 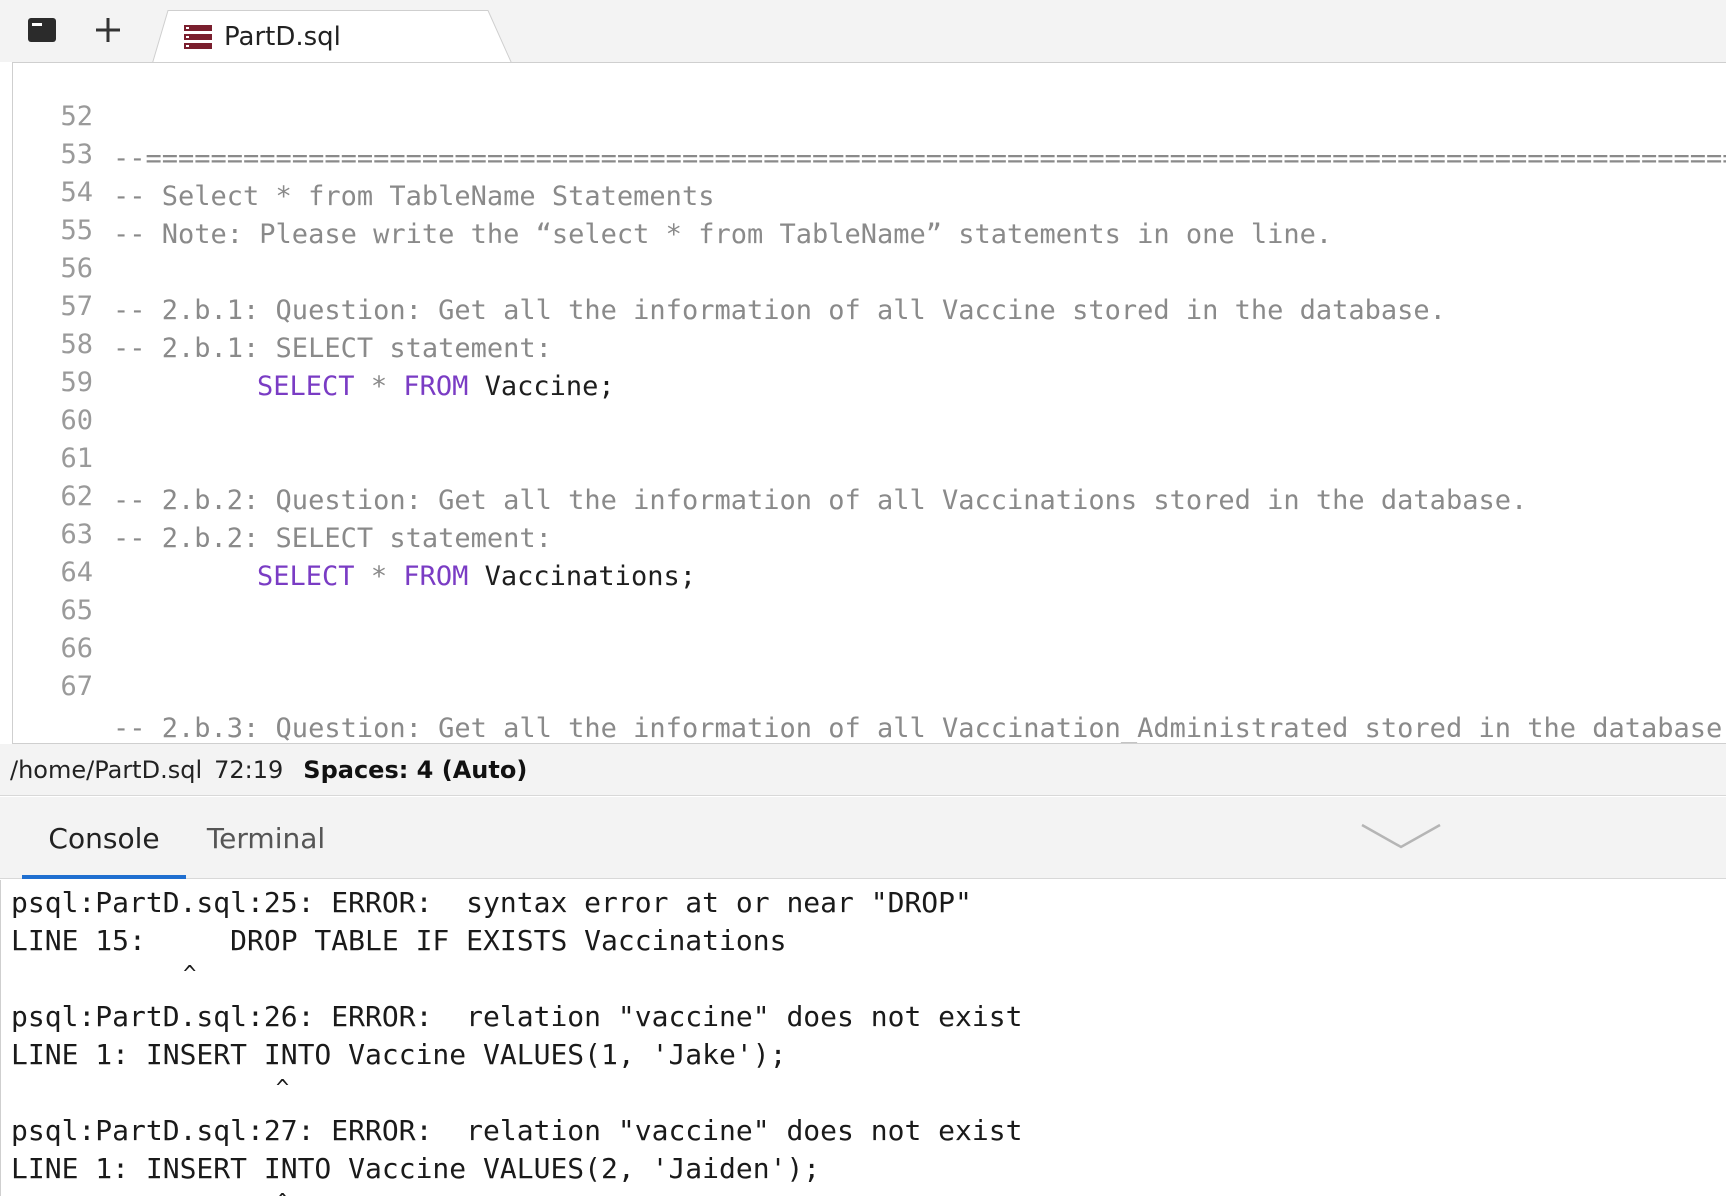 I want to click on code-line: 64, so click(x=53, y=549).